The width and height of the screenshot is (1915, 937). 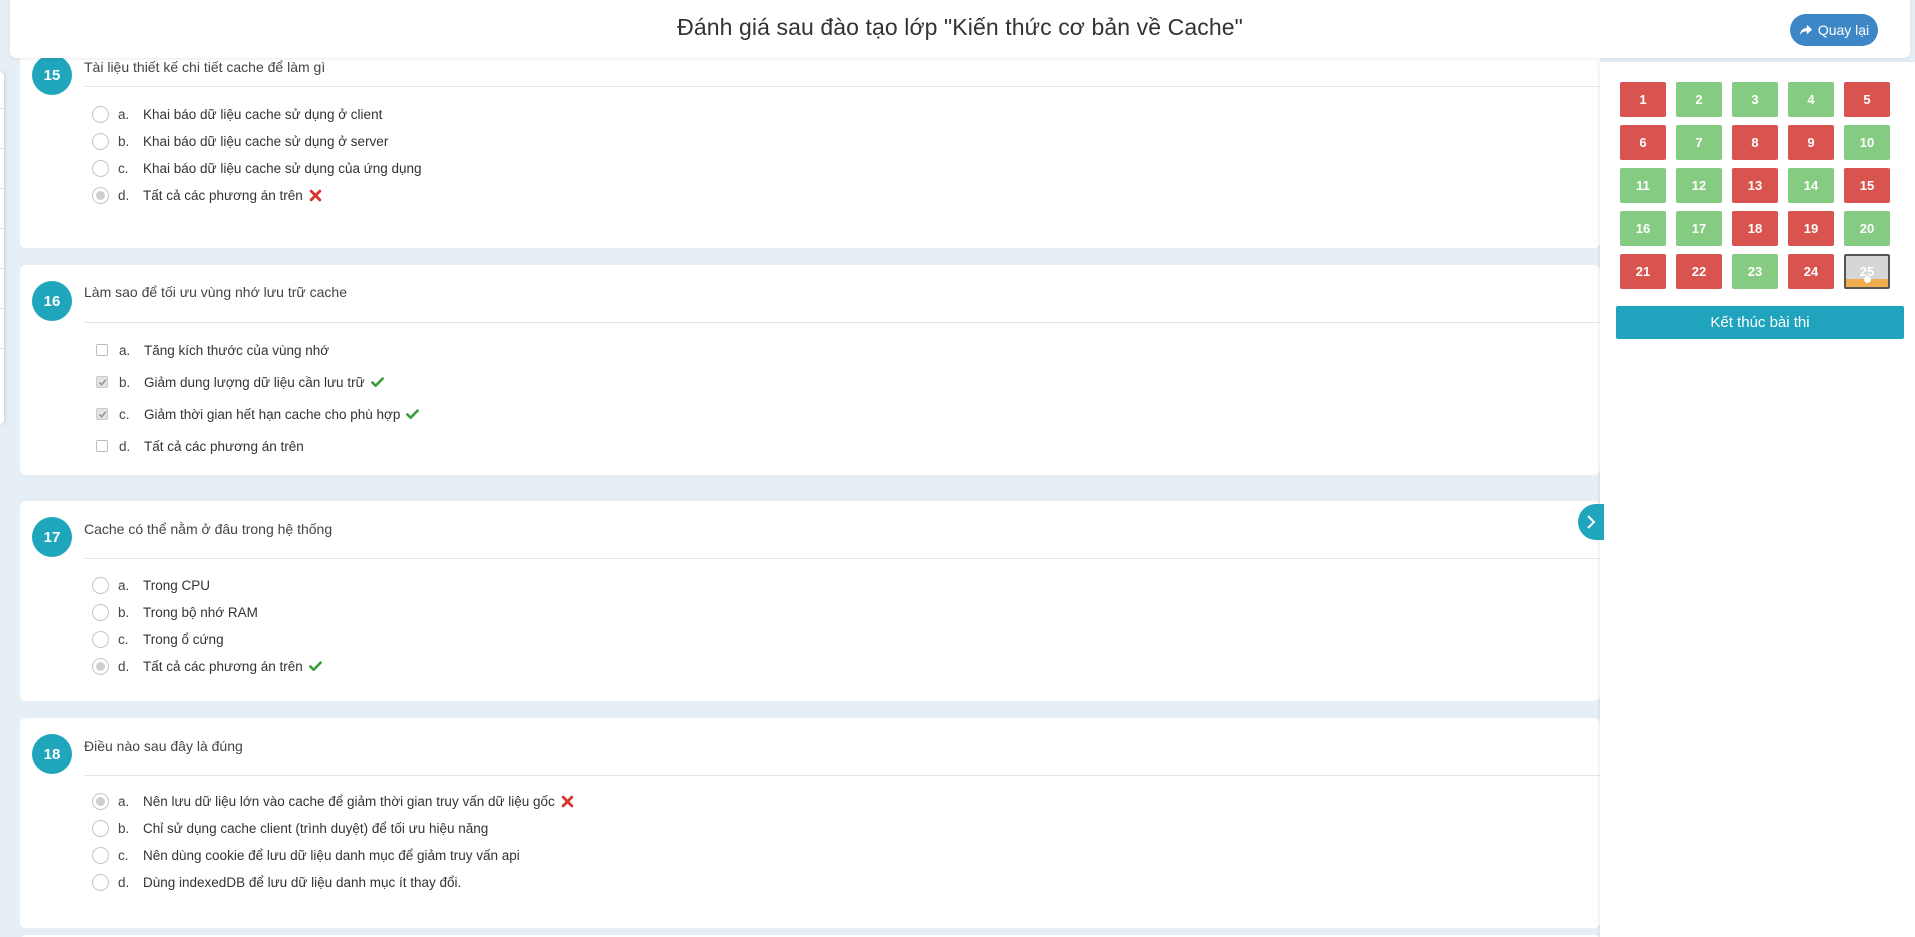 What do you see at coordinates (1643, 271) in the screenshot?
I see `question-nav-cell: 21` at bounding box center [1643, 271].